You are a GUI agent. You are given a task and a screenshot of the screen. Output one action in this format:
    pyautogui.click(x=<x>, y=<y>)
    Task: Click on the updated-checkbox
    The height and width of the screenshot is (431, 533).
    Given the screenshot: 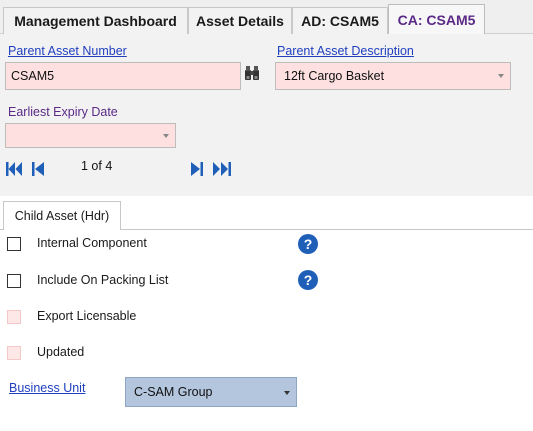 What is the action you would take?
    pyautogui.click(x=14, y=353)
    